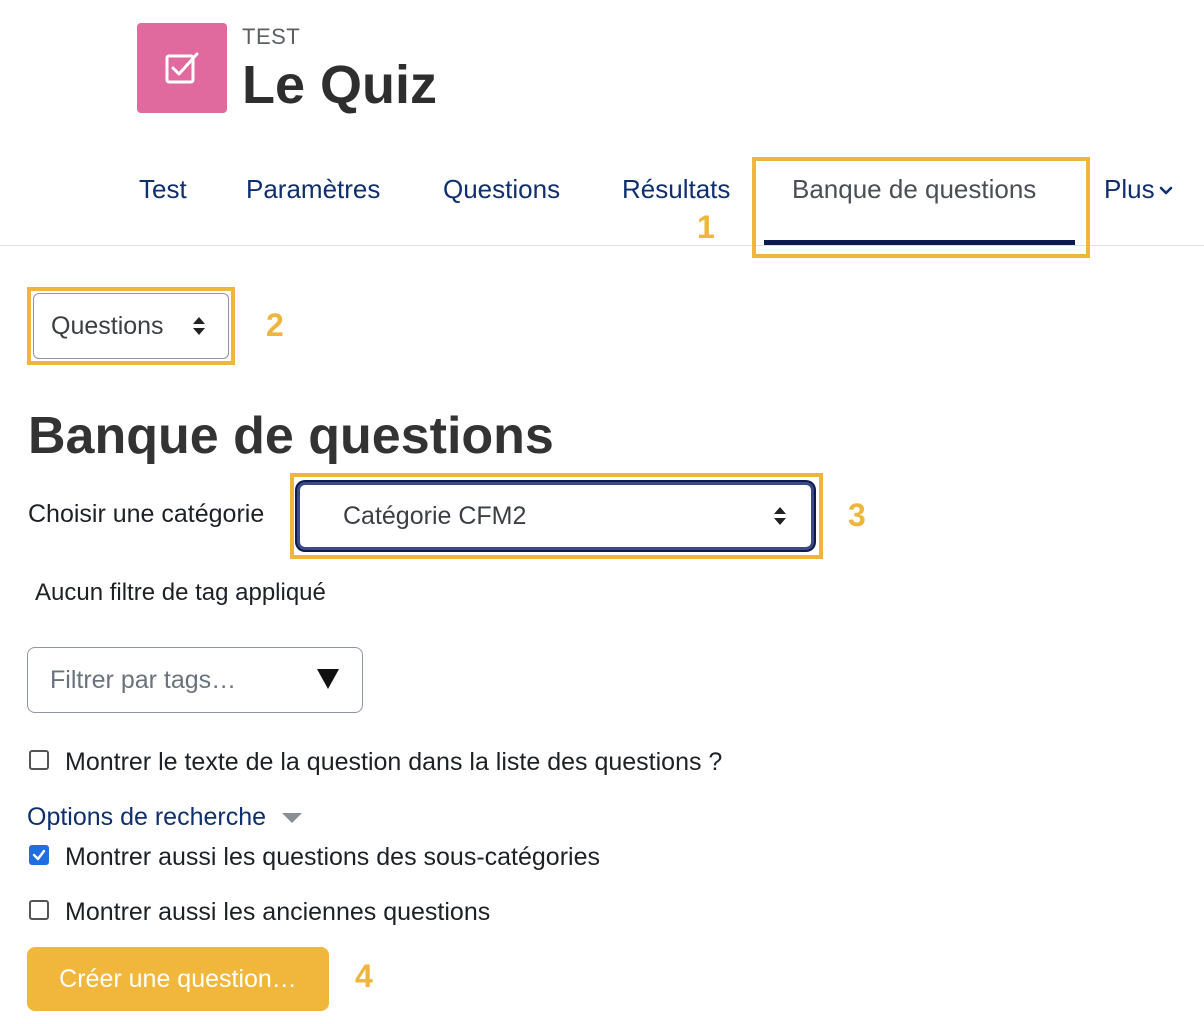 Image resolution: width=1204 pixels, height=1024 pixels. I want to click on quiz-activity-icon, so click(182, 68).